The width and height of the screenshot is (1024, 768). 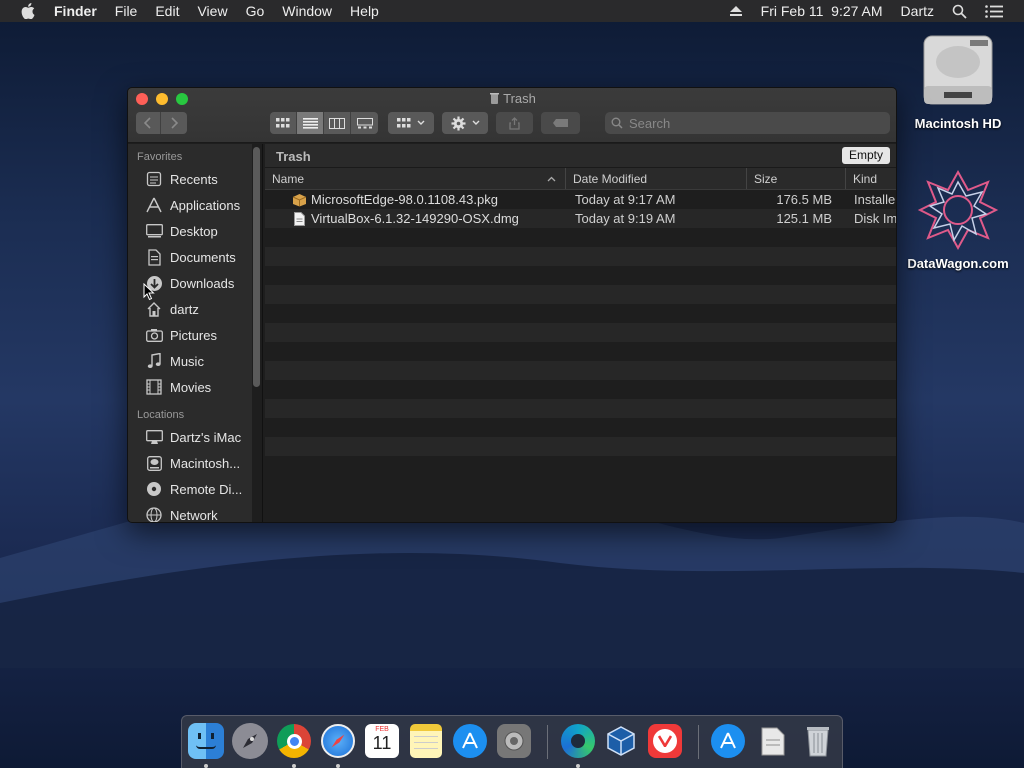 I want to click on menu-view: View, so click(x=212, y=11).